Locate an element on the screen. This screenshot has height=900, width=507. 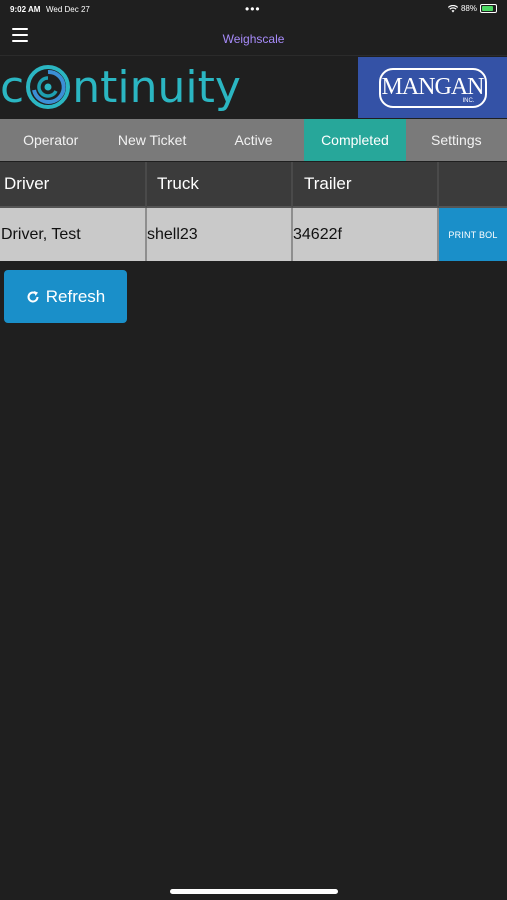
nav-bar: Weighscale is located at coordinates (253, 39).